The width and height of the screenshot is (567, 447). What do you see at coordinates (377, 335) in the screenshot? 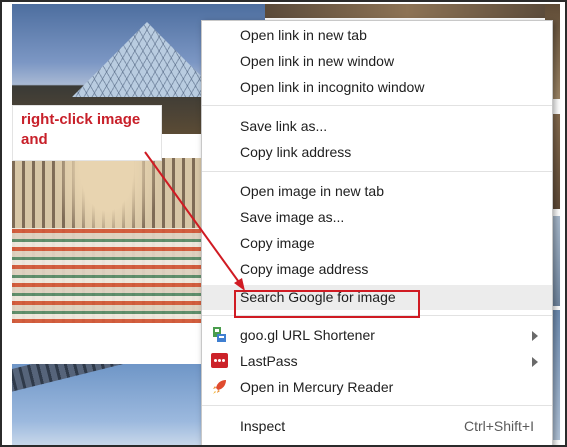
I see `menu-item-goo-gl-shortener: goo.gl URL Shortener` at bounding box center [377, 335].